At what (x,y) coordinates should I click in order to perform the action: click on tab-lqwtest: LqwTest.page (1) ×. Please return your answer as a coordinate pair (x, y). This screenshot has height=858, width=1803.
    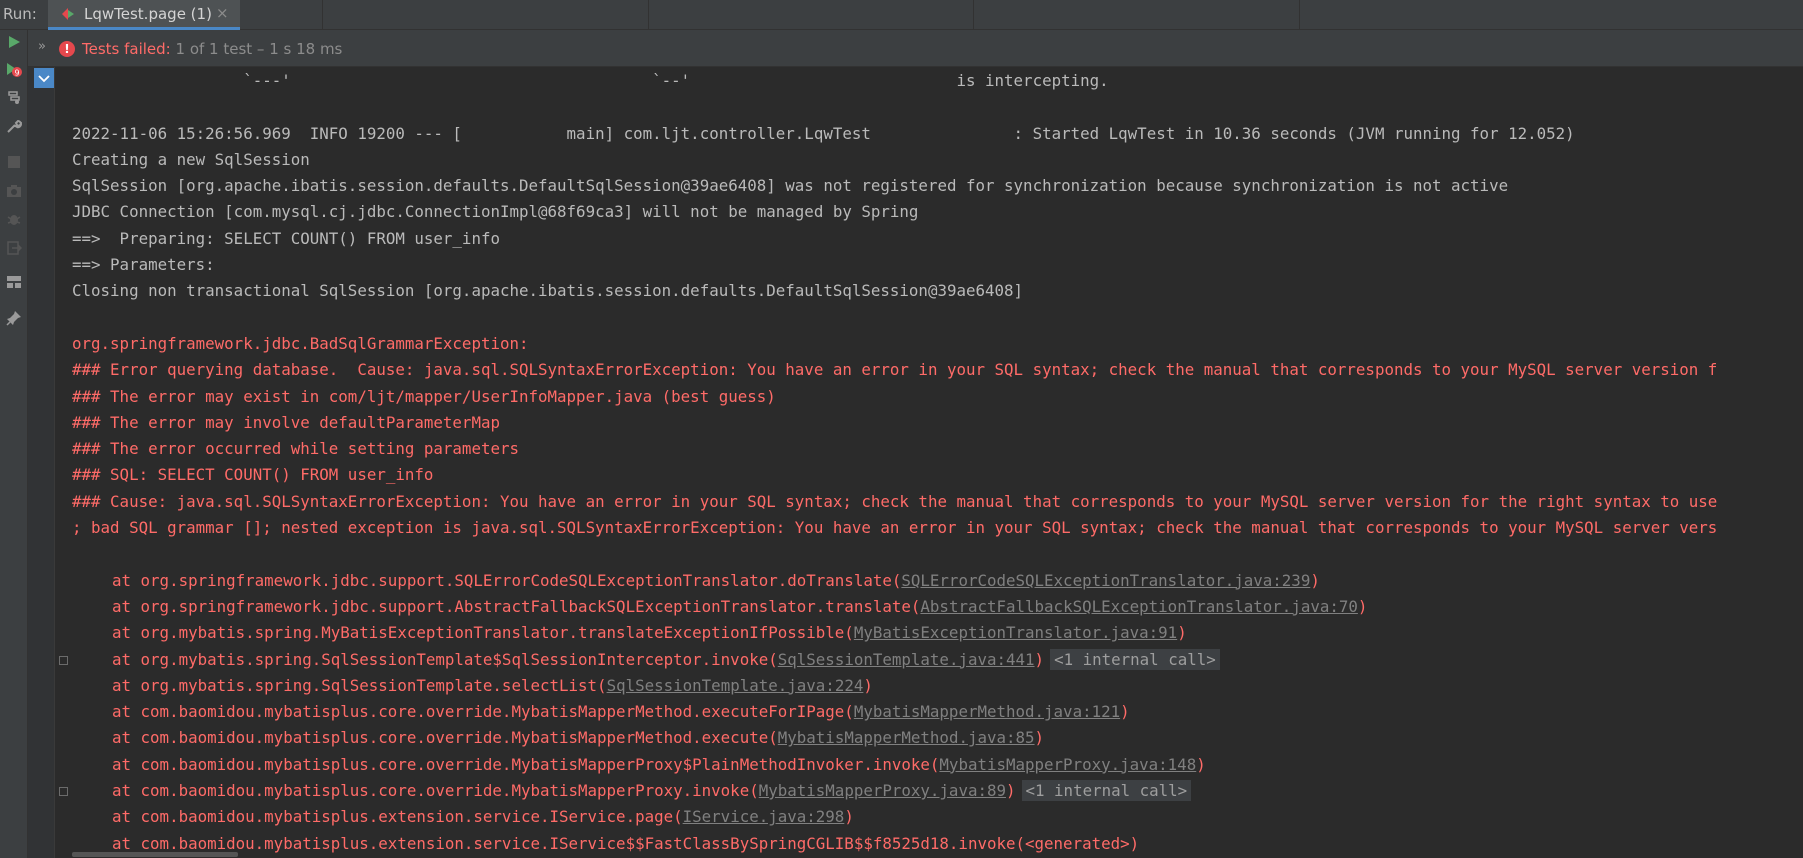
    Looking at the image, I should click on (144, 15).